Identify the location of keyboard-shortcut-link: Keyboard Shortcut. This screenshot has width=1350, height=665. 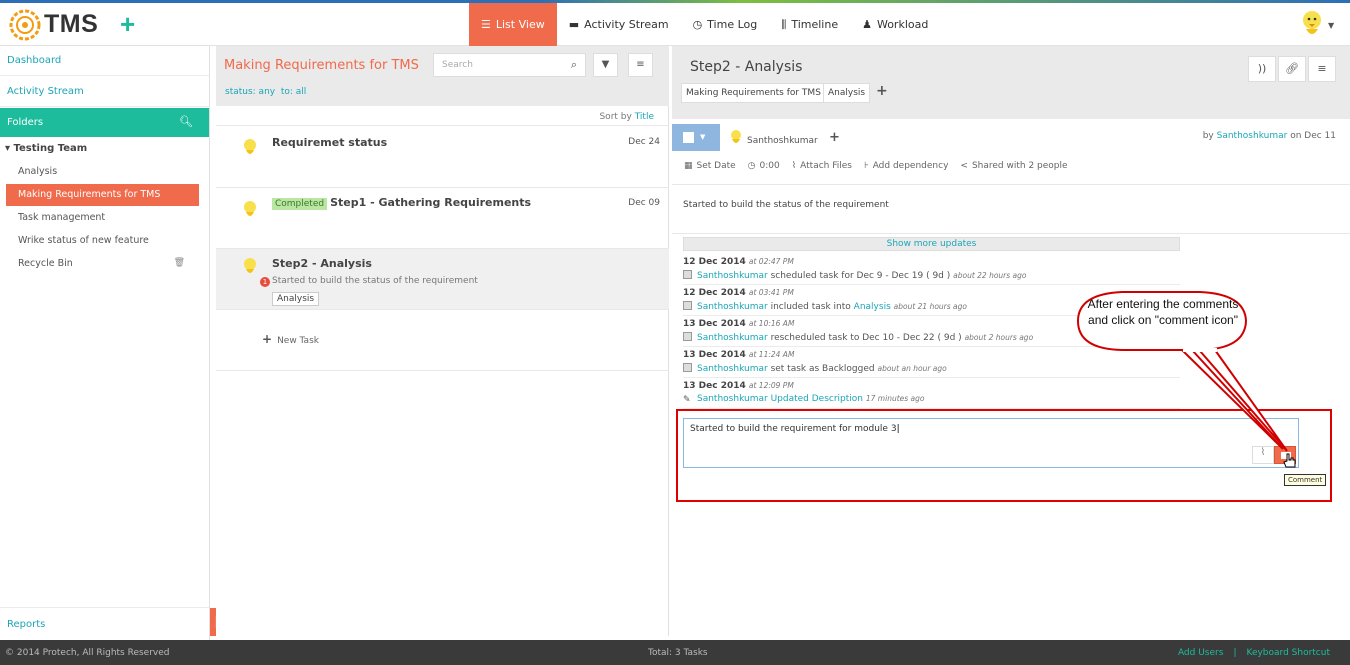
(1288, 653).